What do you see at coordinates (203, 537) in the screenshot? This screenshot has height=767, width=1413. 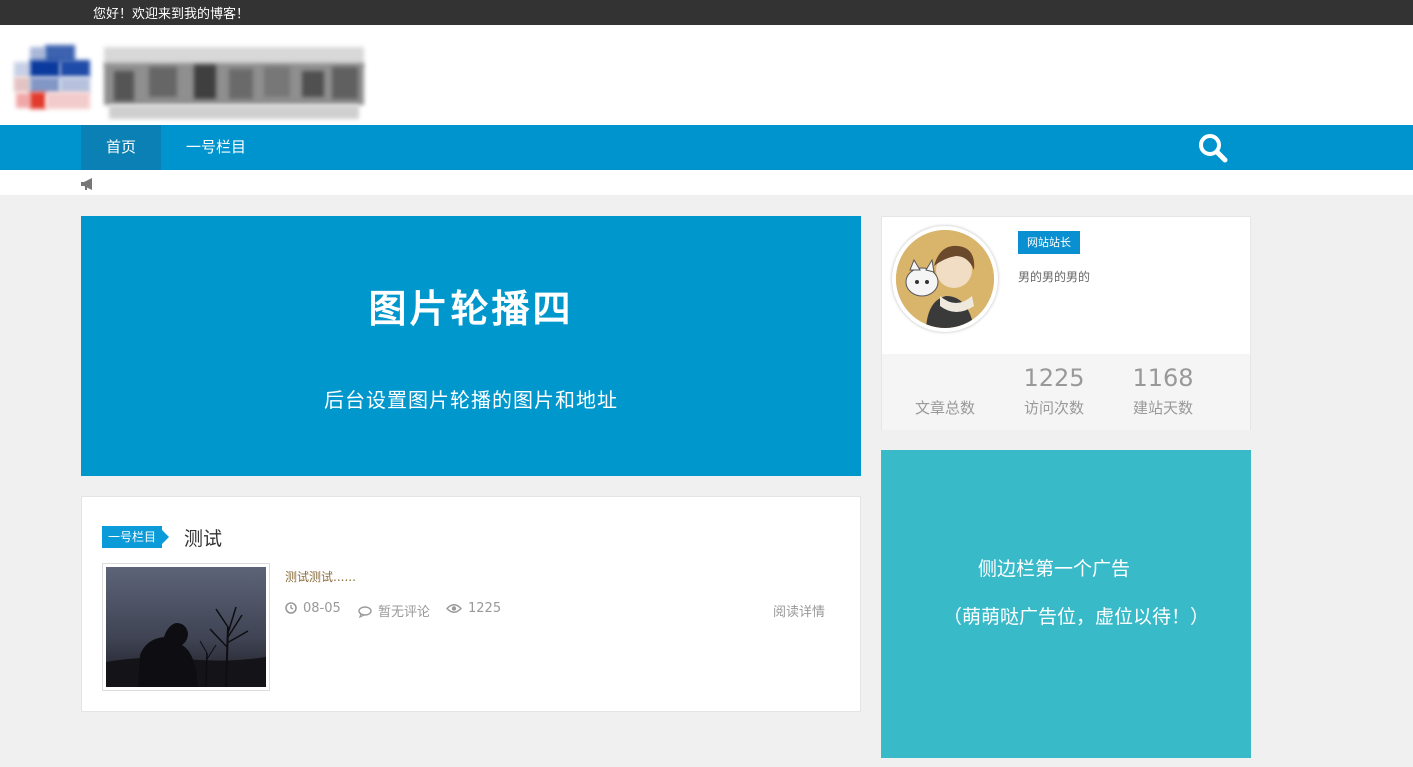 I see `post-title: 测试` at bounding box center [203, 537].